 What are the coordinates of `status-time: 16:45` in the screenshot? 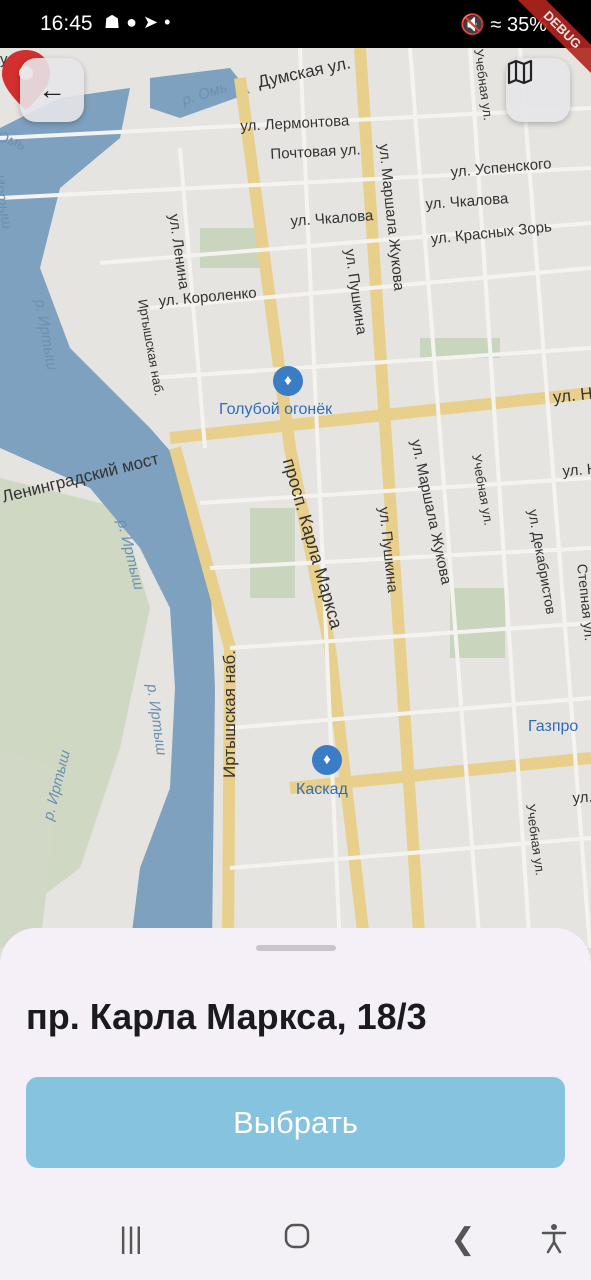 It's located at (66, 23).